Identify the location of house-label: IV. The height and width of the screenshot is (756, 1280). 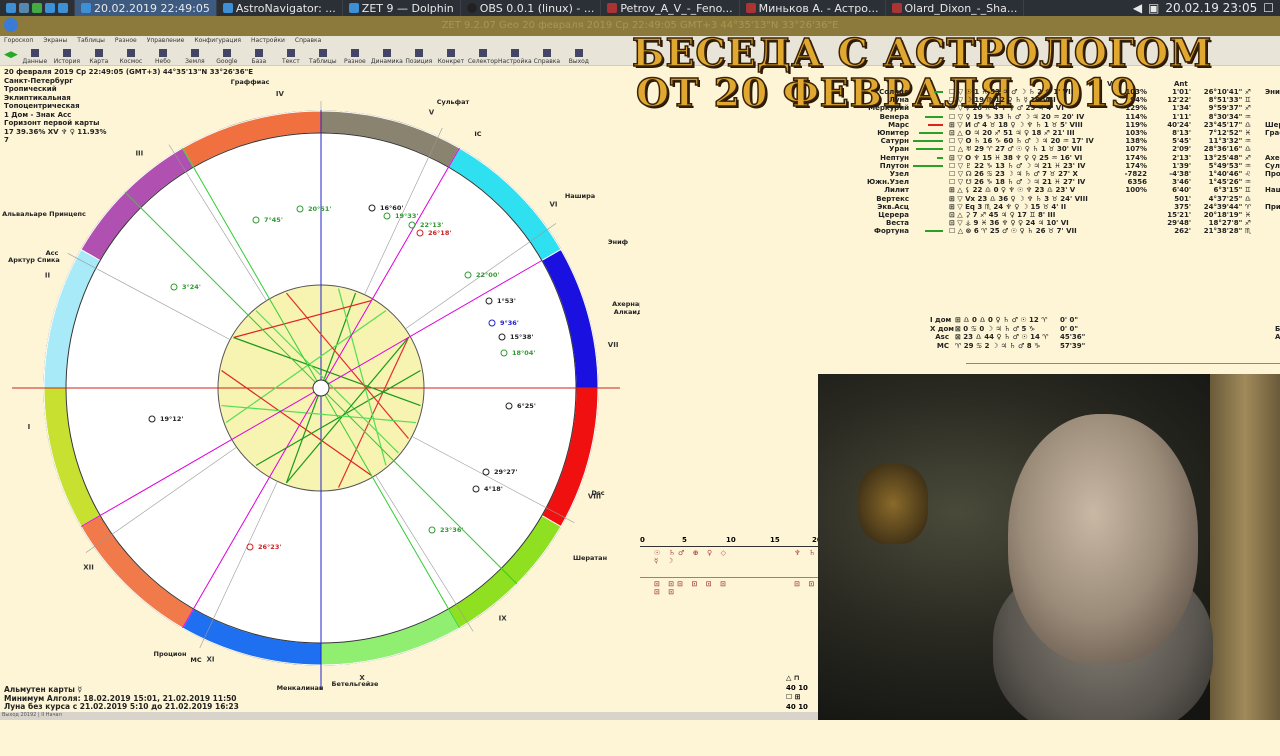
(280, 94).